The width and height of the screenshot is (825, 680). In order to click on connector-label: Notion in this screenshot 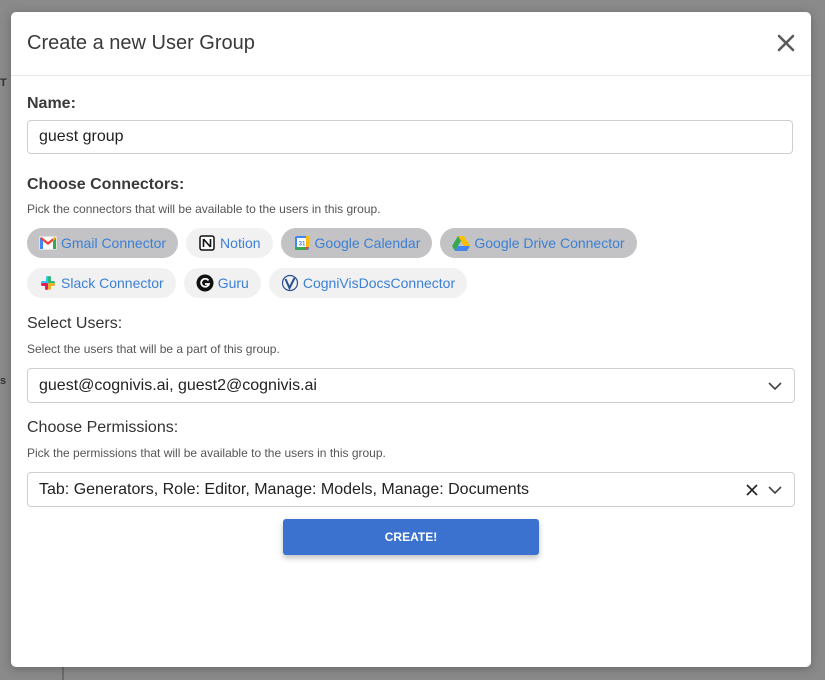, I will do `click(240, 243)`.